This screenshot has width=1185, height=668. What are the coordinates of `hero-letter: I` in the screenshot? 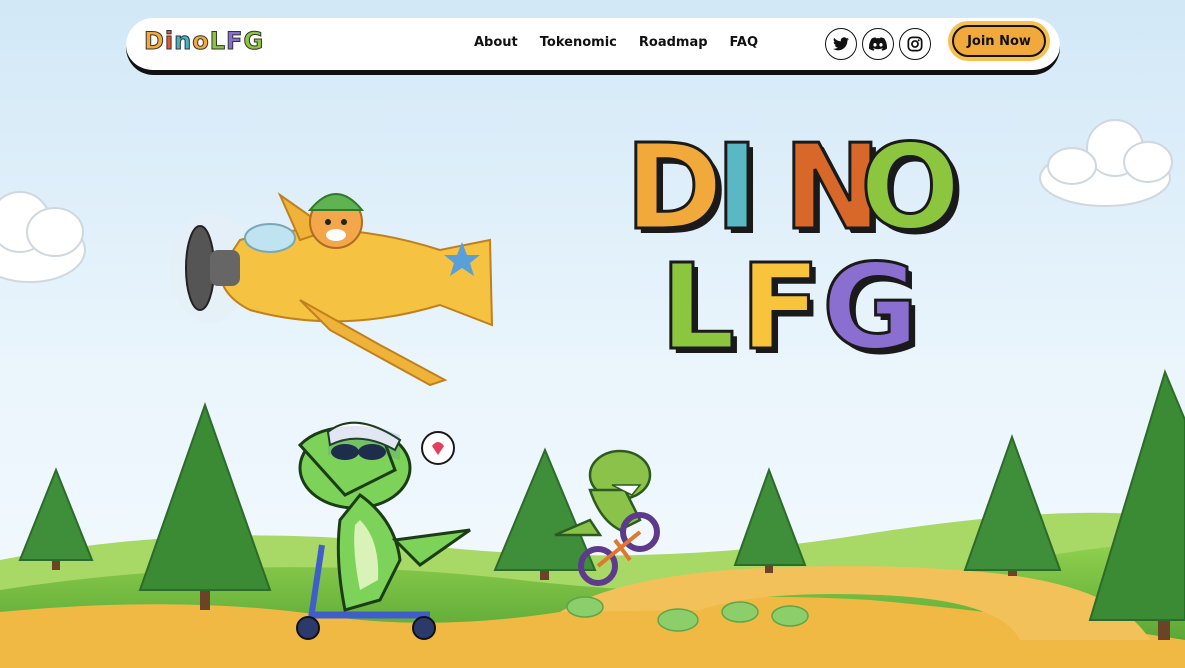 It's located at (737, 187).